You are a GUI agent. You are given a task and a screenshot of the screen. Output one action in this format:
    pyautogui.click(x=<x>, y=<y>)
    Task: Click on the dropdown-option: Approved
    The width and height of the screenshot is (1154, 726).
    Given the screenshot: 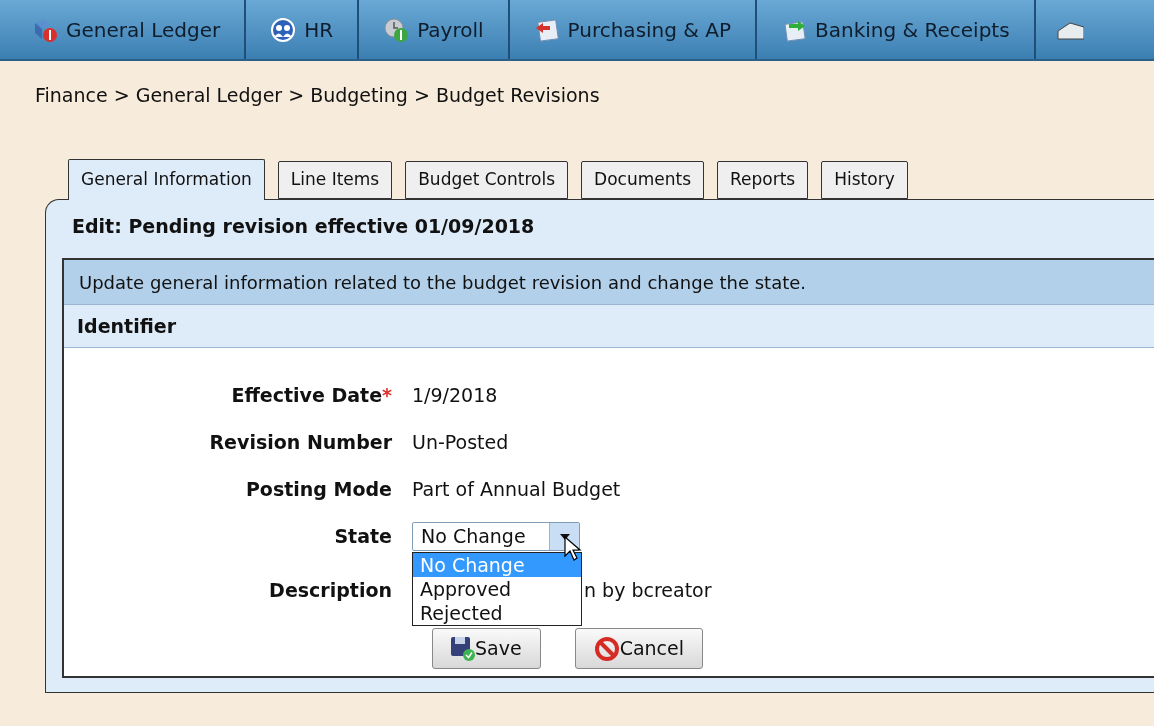 What is the action you would take?
    pyautogui.click(x=497, y=589)
    